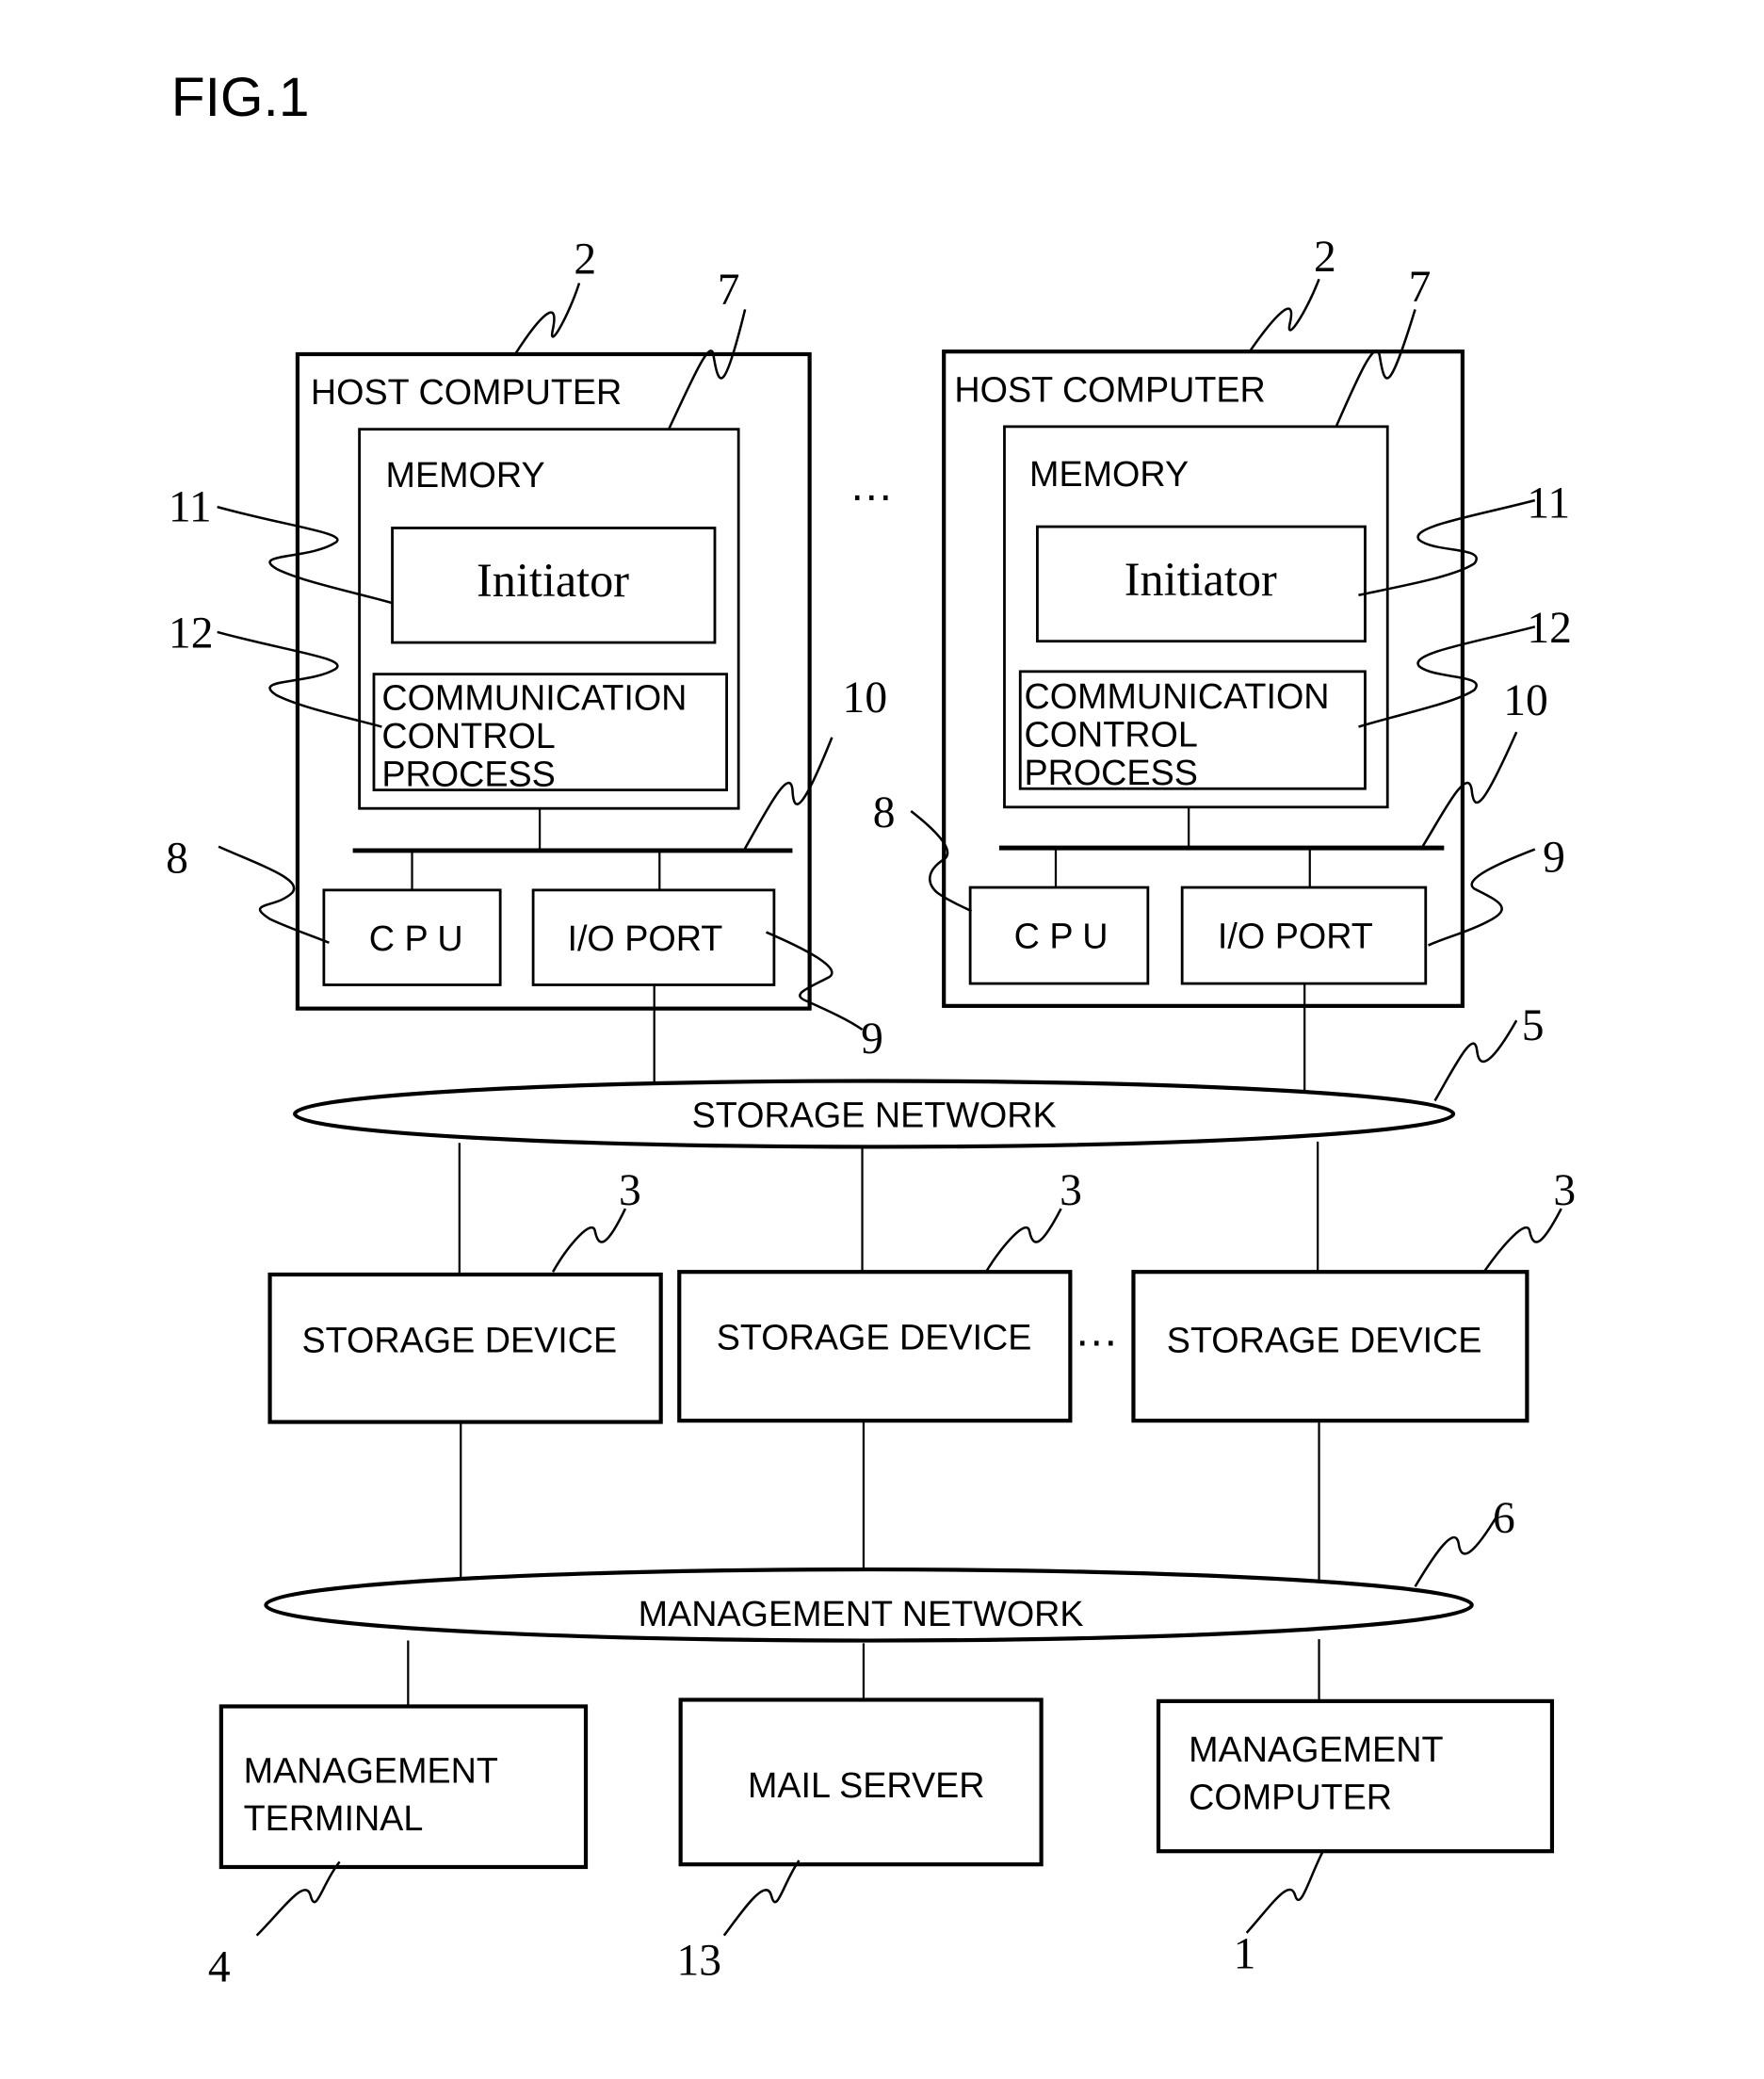 This screenshot has height=2079, width=1764. Describe the element at coordinates (874, 1114) in the screenshot. I see `storage-network-label: STORAGE NETWORK` at that location.